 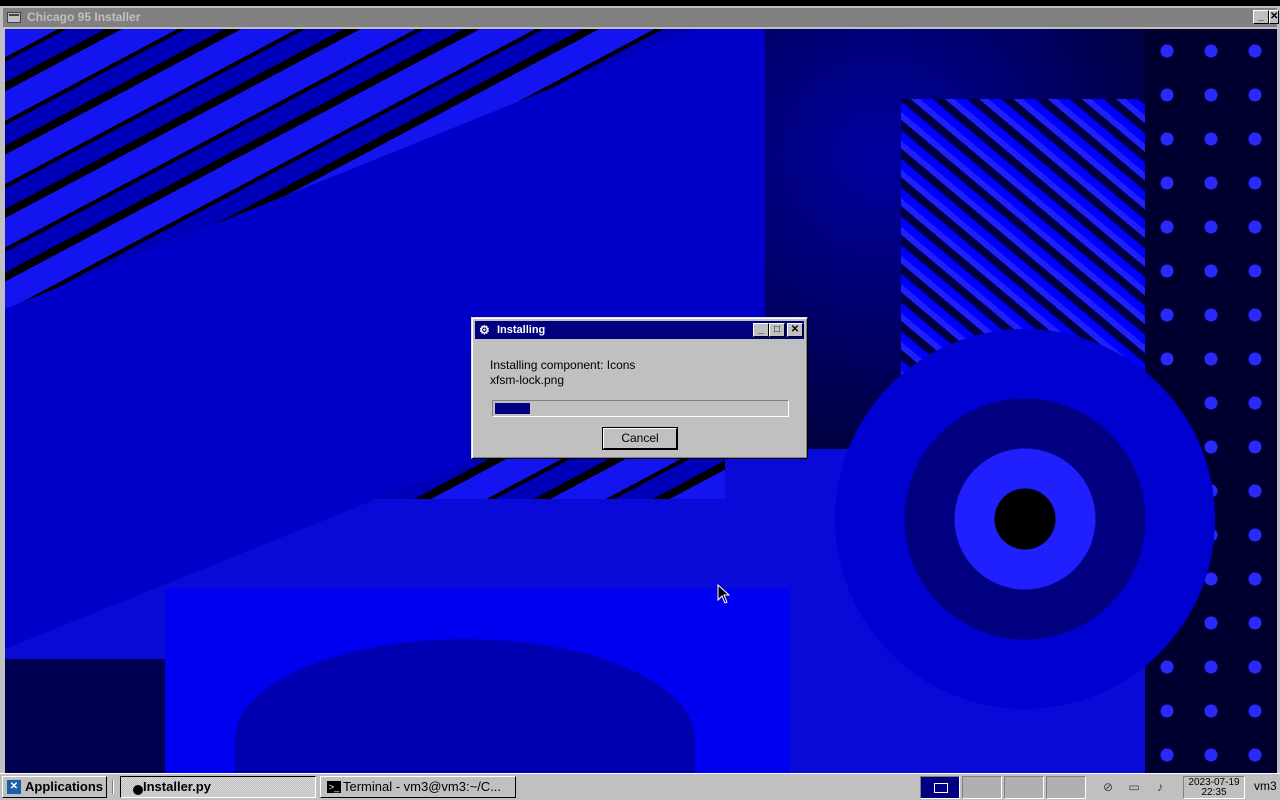 What do you see at coordinates (1261, 17) in the screenshot?
I see `main-minimize-button: _` at bounding box center [1261, 17].